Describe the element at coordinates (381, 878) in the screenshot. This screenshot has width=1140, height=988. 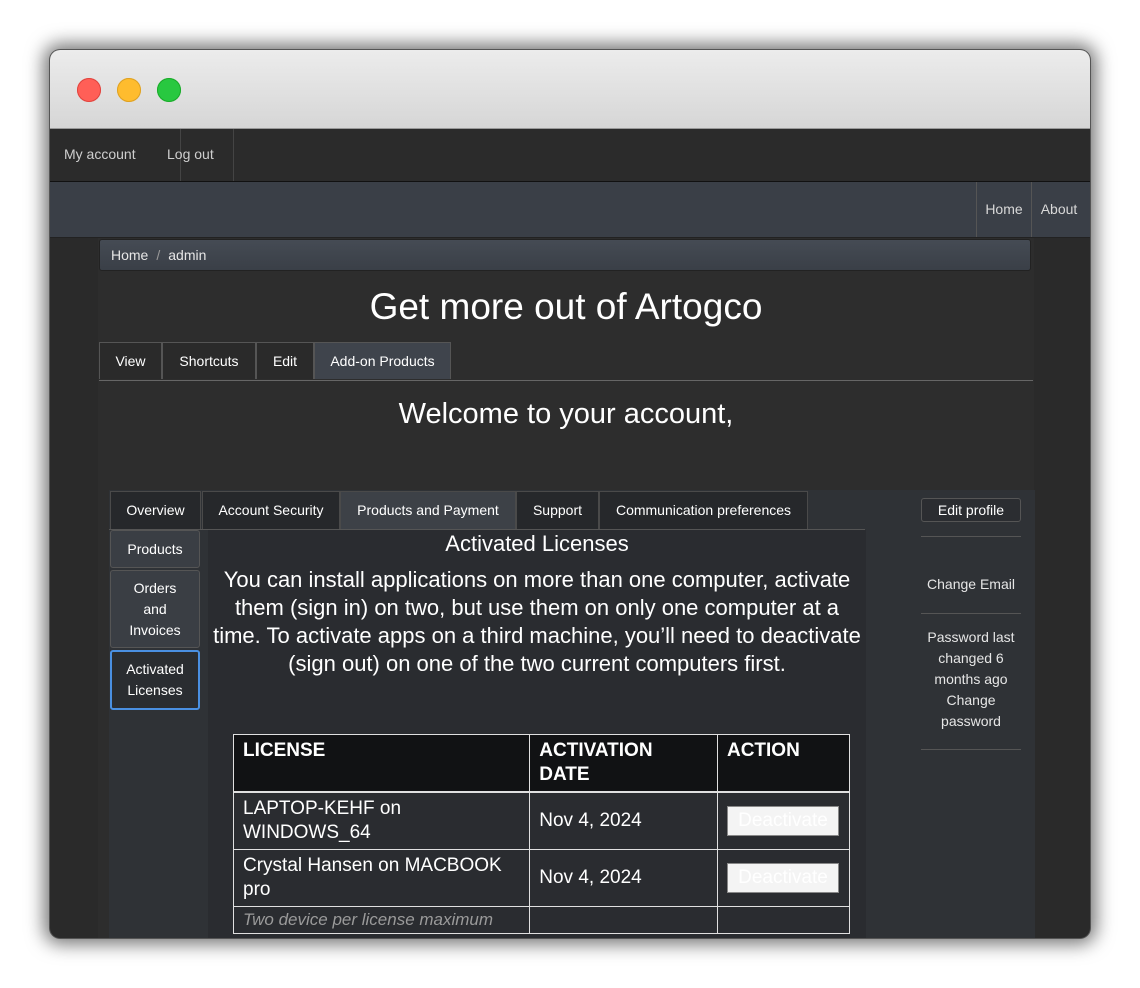
I see `license-cell: Crystal Hansen on MACBOOK pro` at that location.